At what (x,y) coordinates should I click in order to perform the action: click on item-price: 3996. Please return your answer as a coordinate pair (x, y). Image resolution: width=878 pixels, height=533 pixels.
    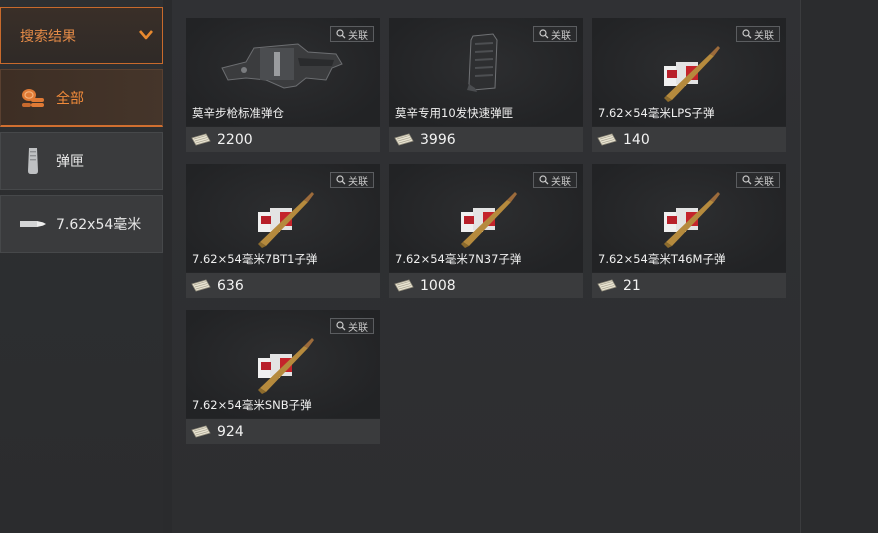
    Looking at the image, I should click on (438, 139).